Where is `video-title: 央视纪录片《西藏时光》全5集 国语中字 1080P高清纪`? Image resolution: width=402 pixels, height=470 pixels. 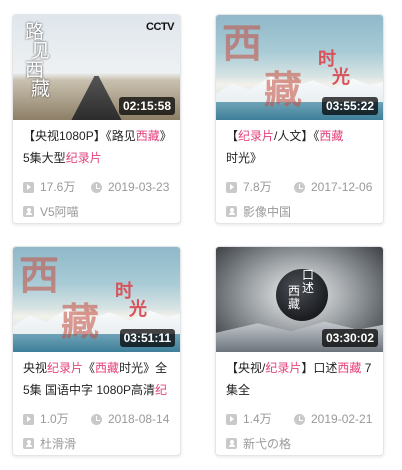 video-title: 央视纪录片《西藏时光》全5集 国语中字 1080P高清纪 is located at coordinates (98, 379).